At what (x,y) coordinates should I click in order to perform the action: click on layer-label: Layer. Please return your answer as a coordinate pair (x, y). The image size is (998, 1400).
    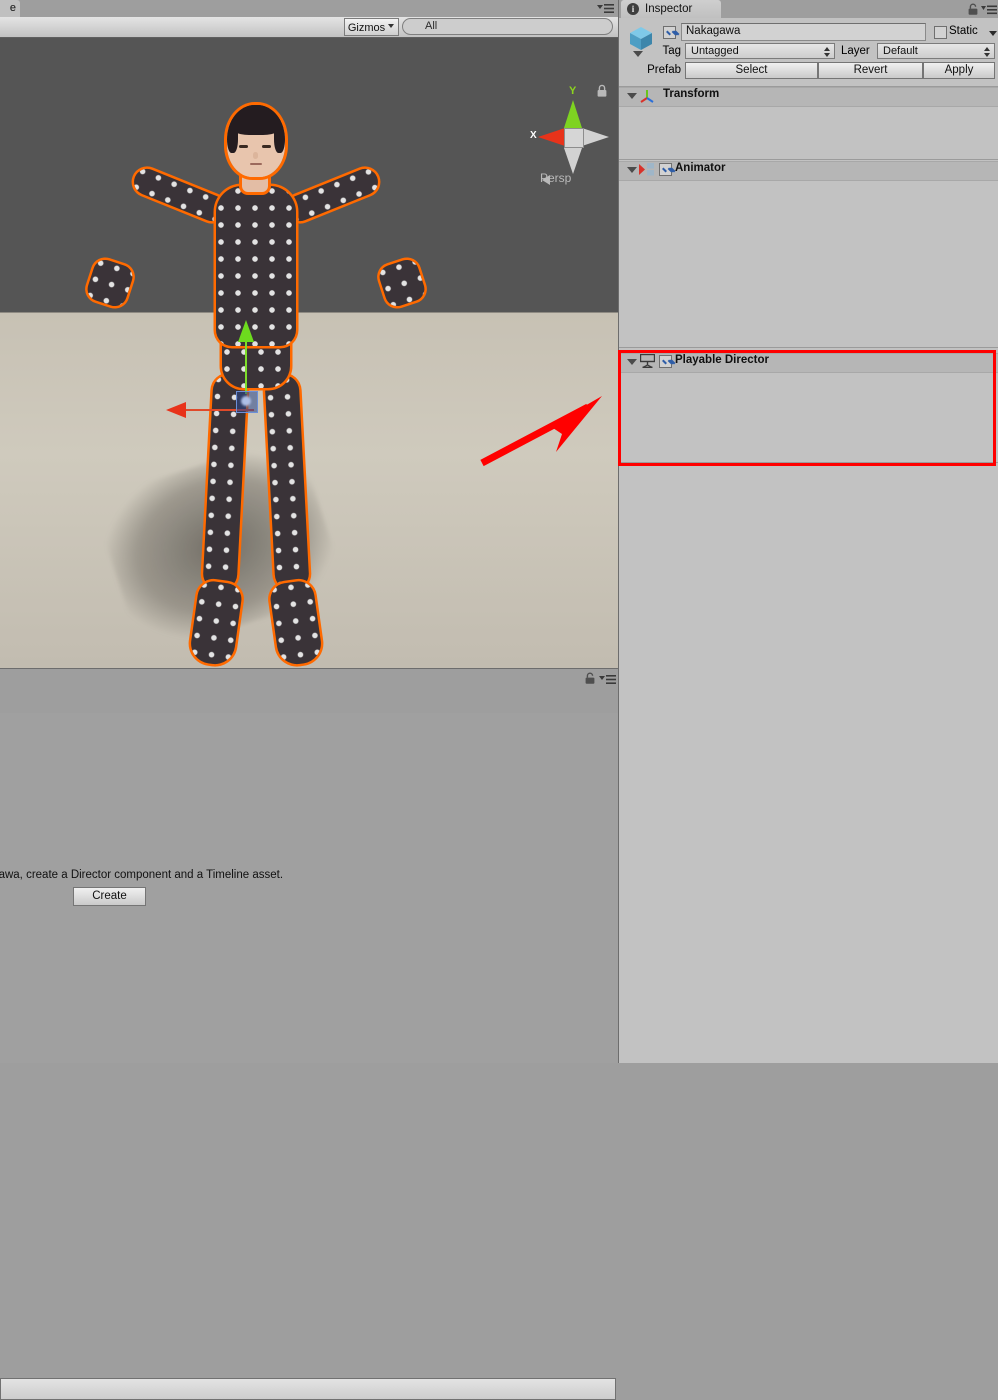
    Looking at the image, I should click on (855, 51).